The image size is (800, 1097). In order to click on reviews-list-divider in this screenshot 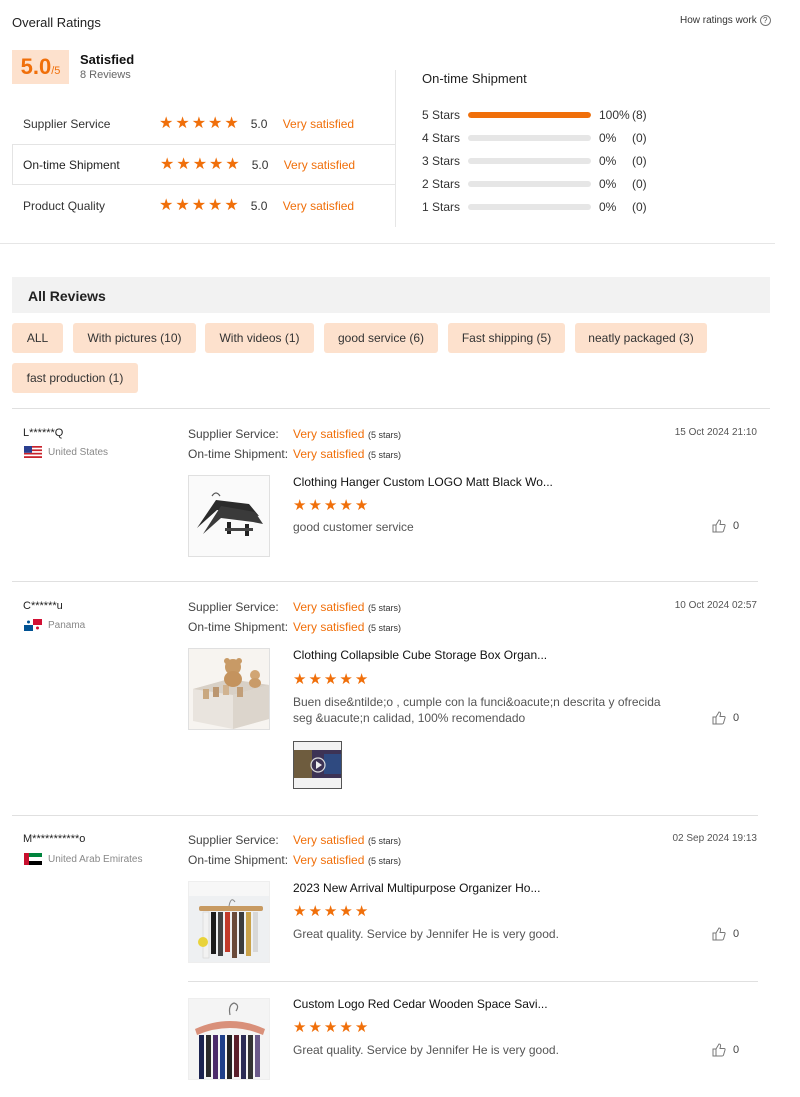, I will do `click(391, 408)`.